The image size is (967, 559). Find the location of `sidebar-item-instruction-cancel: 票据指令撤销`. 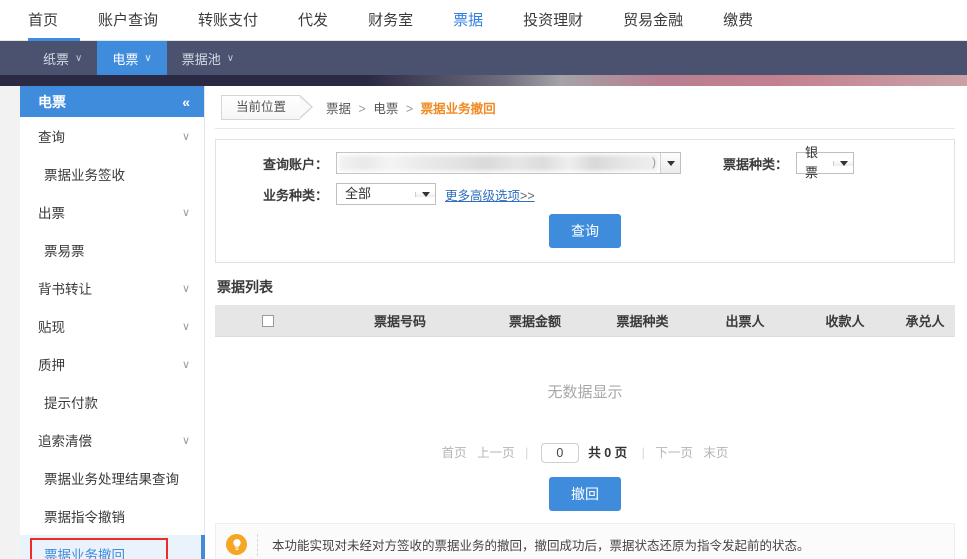

sidebar-item-instruction-cancel: 票据指令撤销 is located at coordinates (112, 516).